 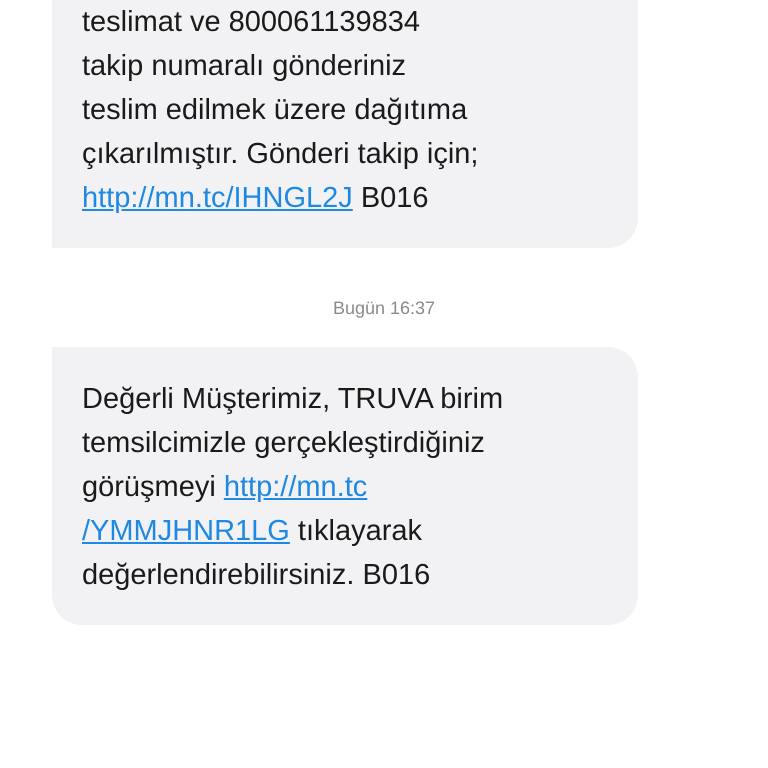 What do you see at coordinates (217, 198) in the screenshot?
I see `message-link: http://mn.tc/IHNGL2J` at bounding box center [217, 198].